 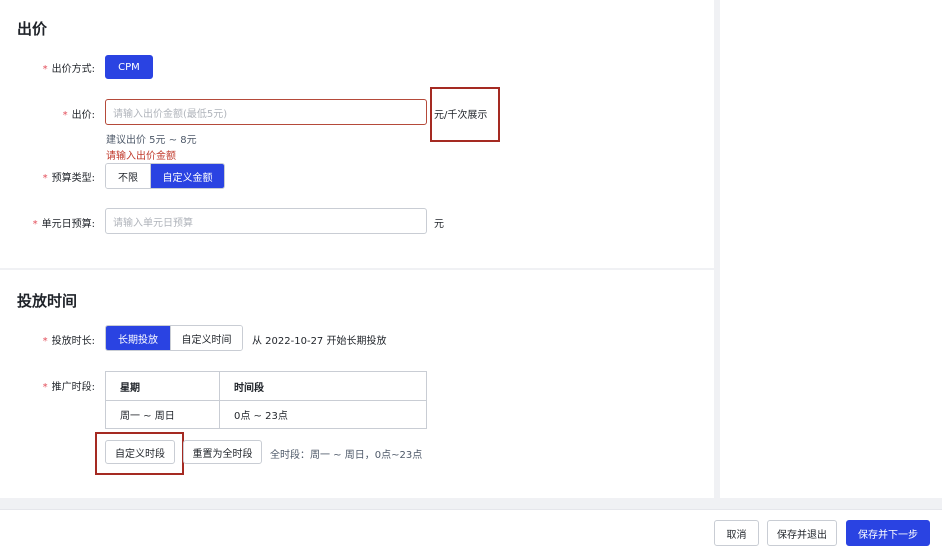 I want to click on duration-note: 从 2022-10-27 开始长期投放, so click(x=319, y=341).